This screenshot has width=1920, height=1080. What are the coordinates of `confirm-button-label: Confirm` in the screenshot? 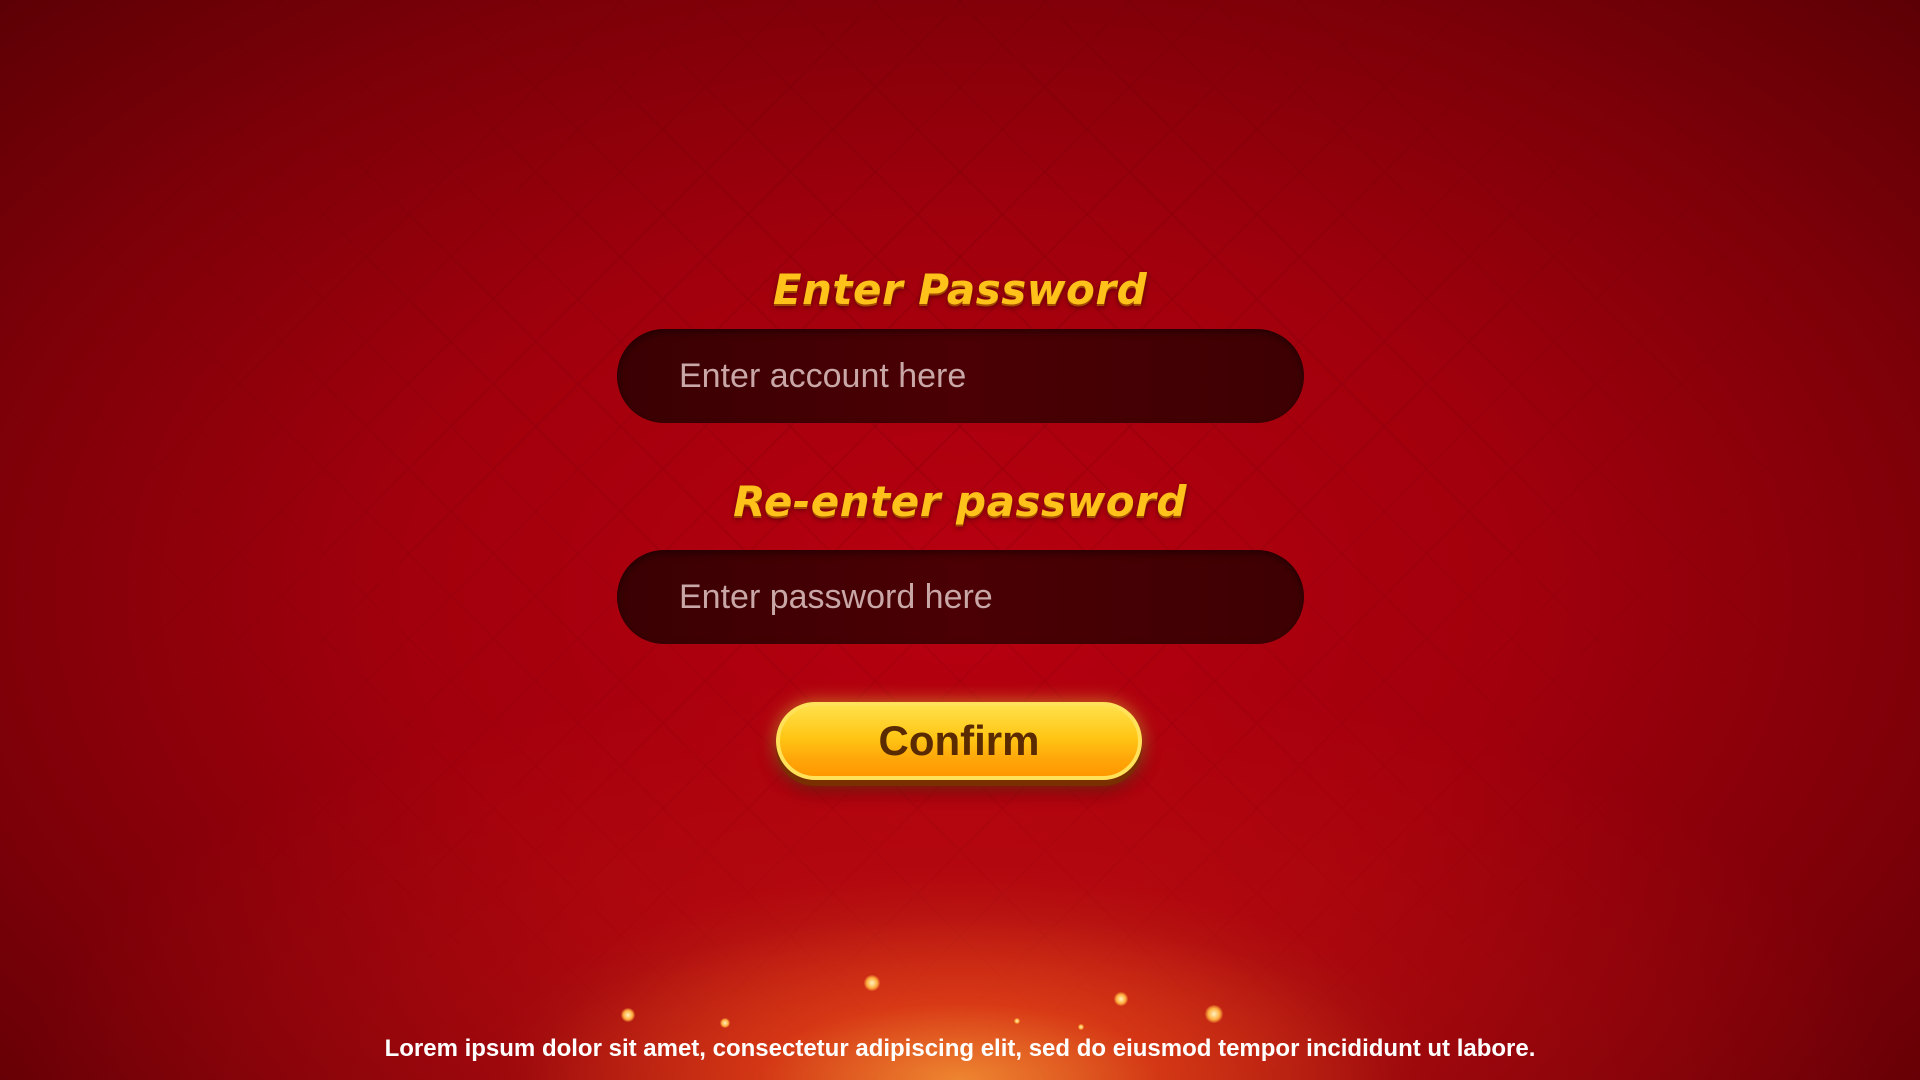 It's located at (959, 740).